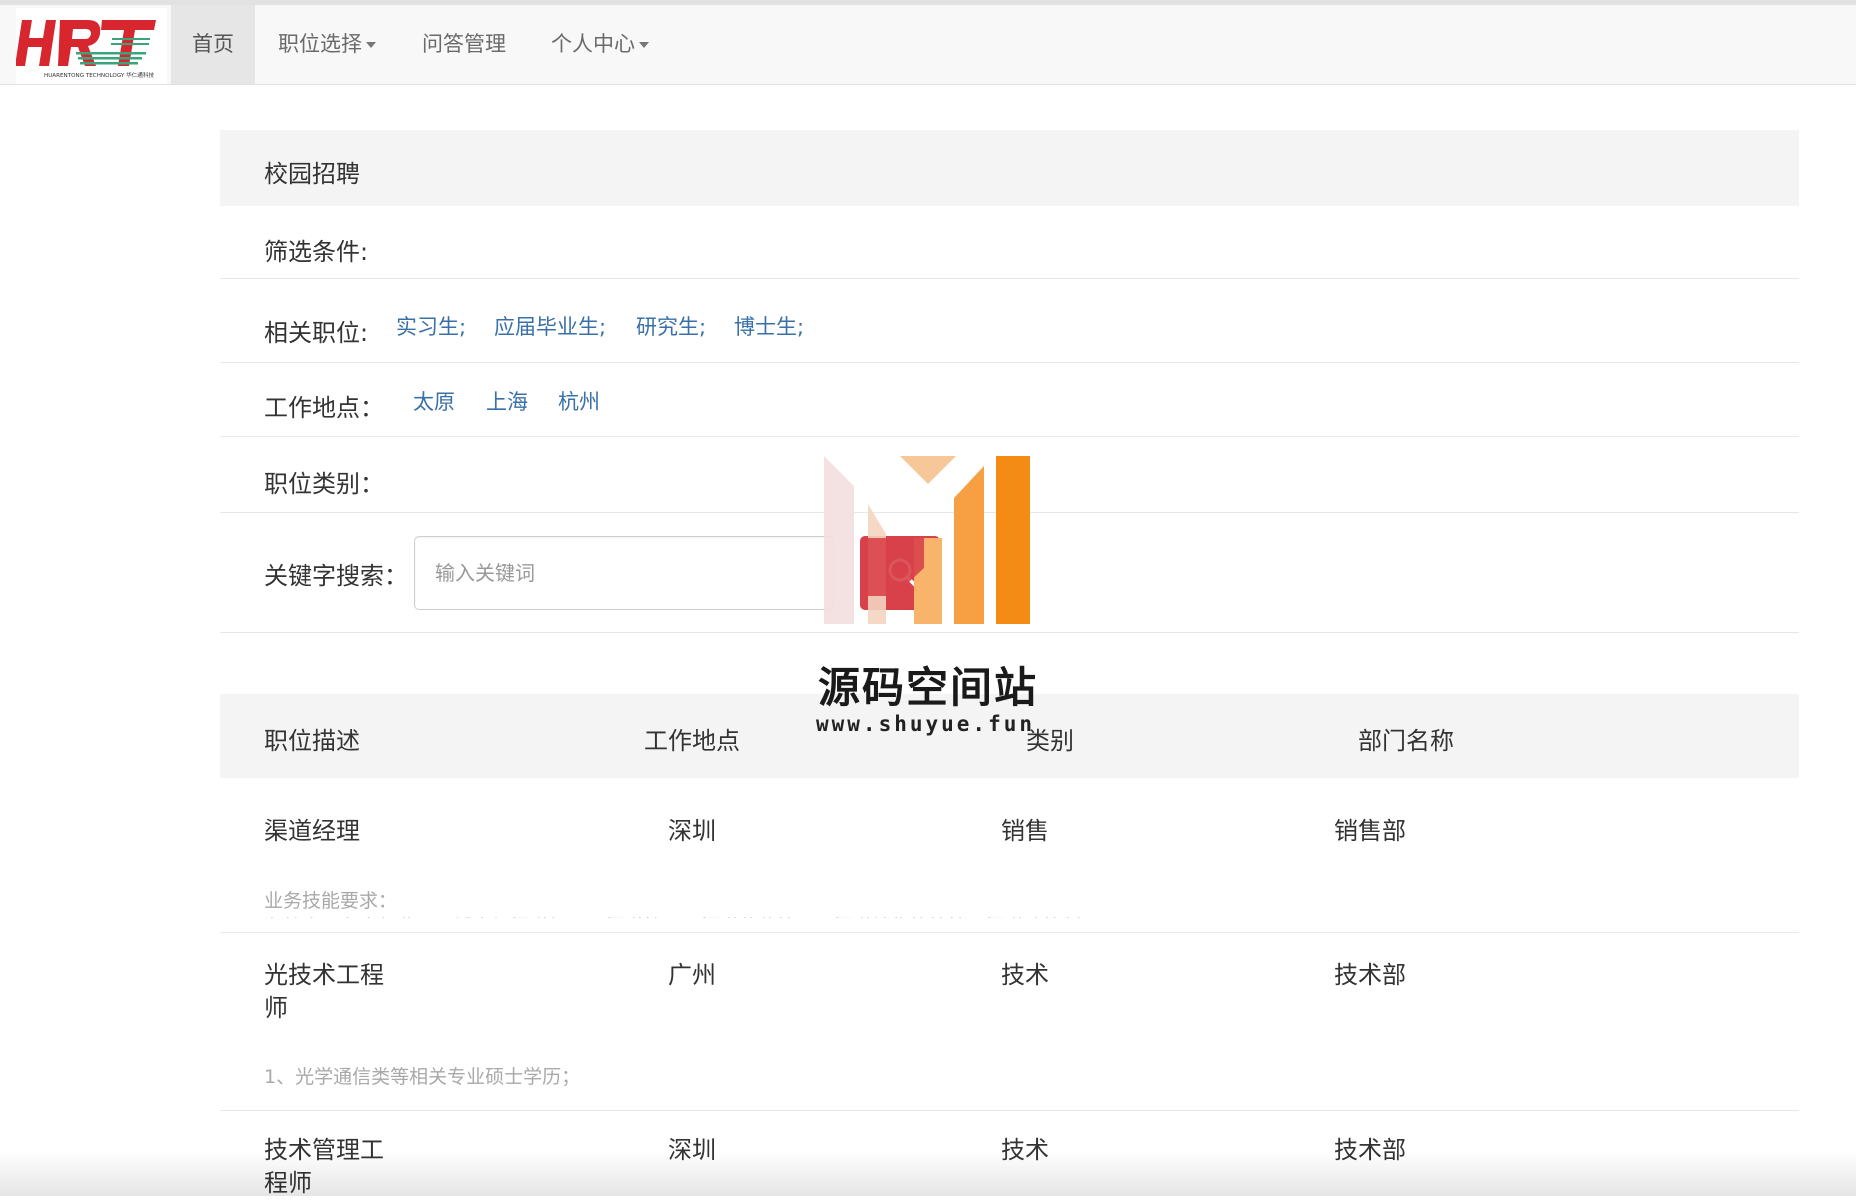 The height and width of the screenshot is (1200, 1856). What do you see at coordinates (524, 1091) in the screenshot?
I see `job-description-overflow: 2、具有3年以上相关工作经验及光学设计工作相关经验` at bounding box center [524, 1091].